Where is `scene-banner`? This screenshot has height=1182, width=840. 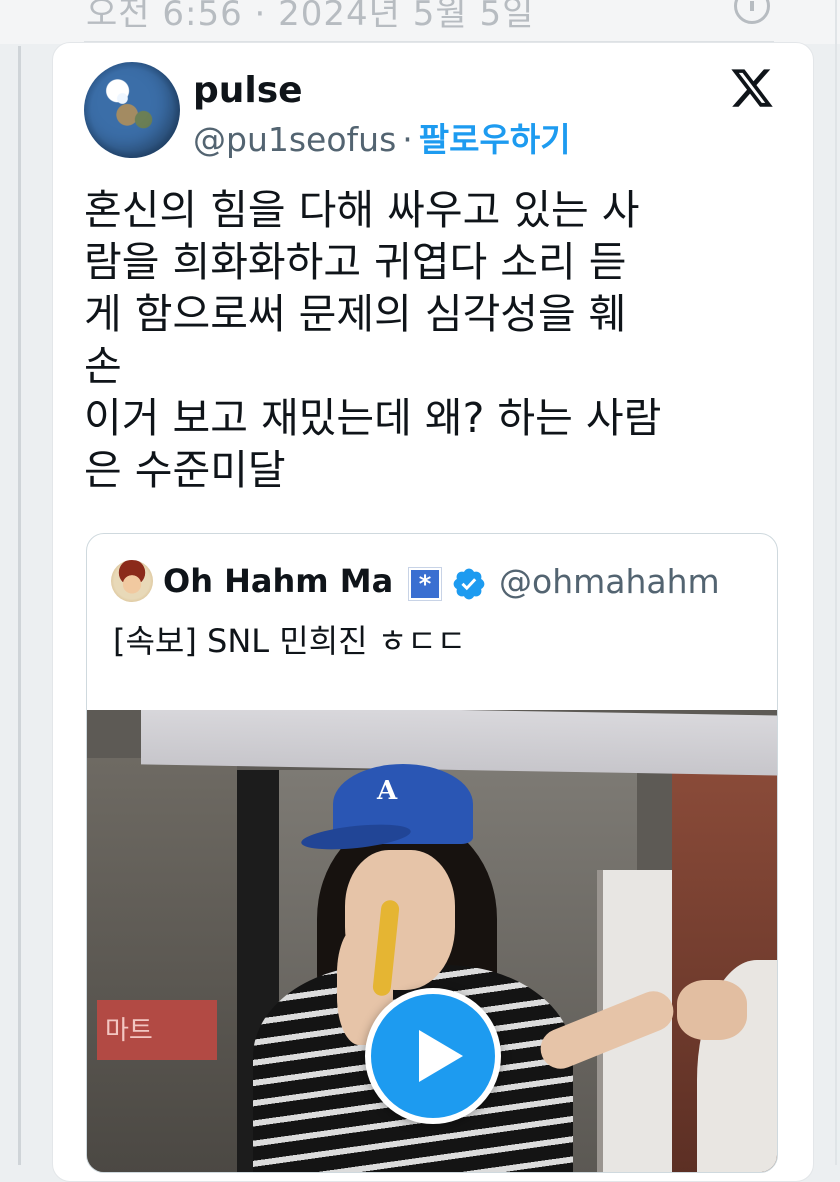
scene-banner is located at coordinates (459, 743).